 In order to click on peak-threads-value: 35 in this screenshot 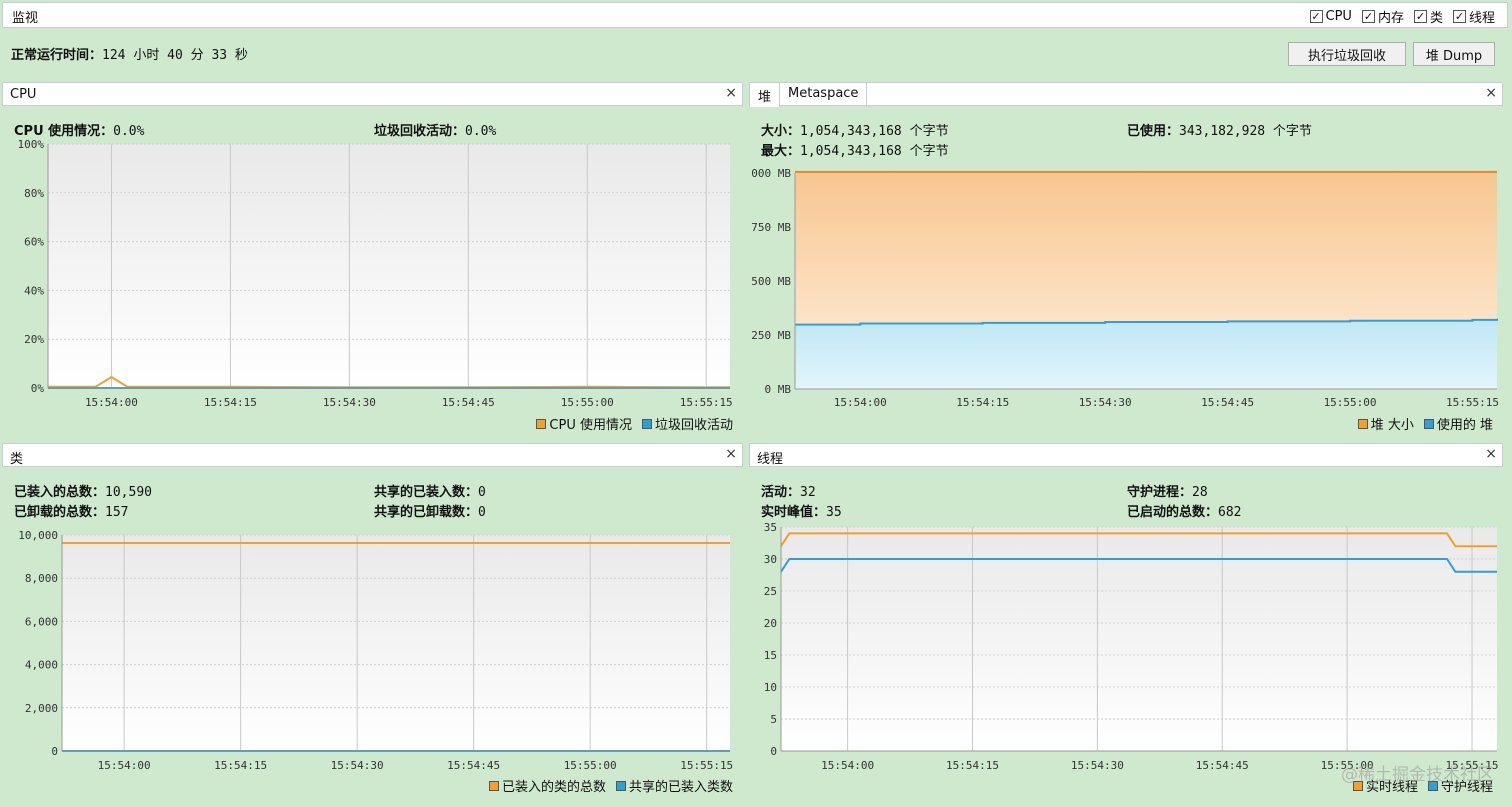, I will do `click(834, 512)`.